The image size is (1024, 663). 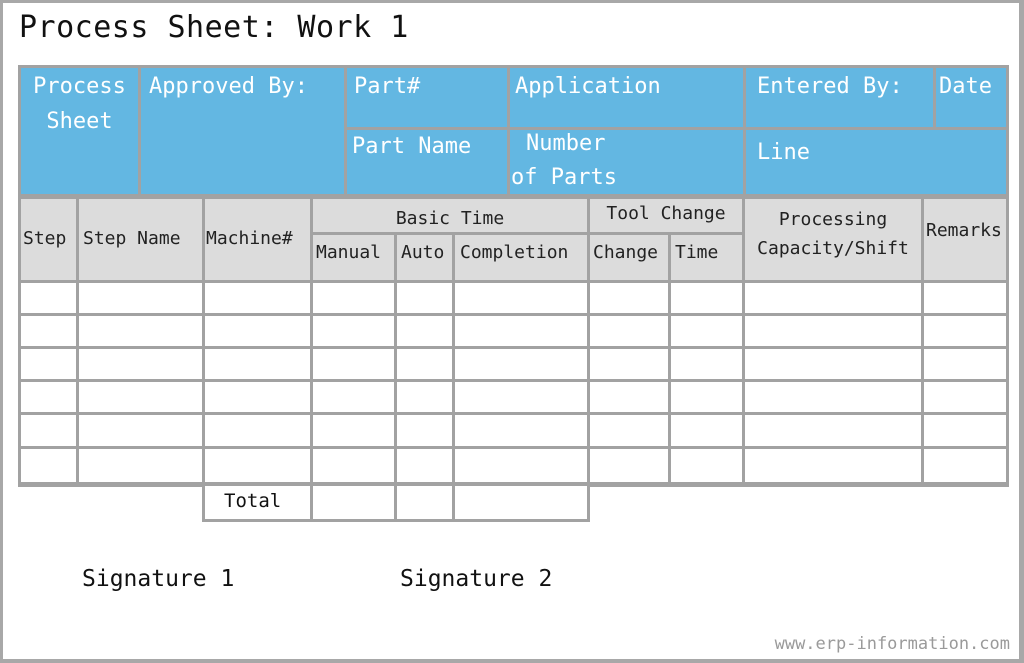 What do you see at coordinates (706, 257) in the screenshot?
I see `col-header-time: Time` at bounding box center [706, 257].